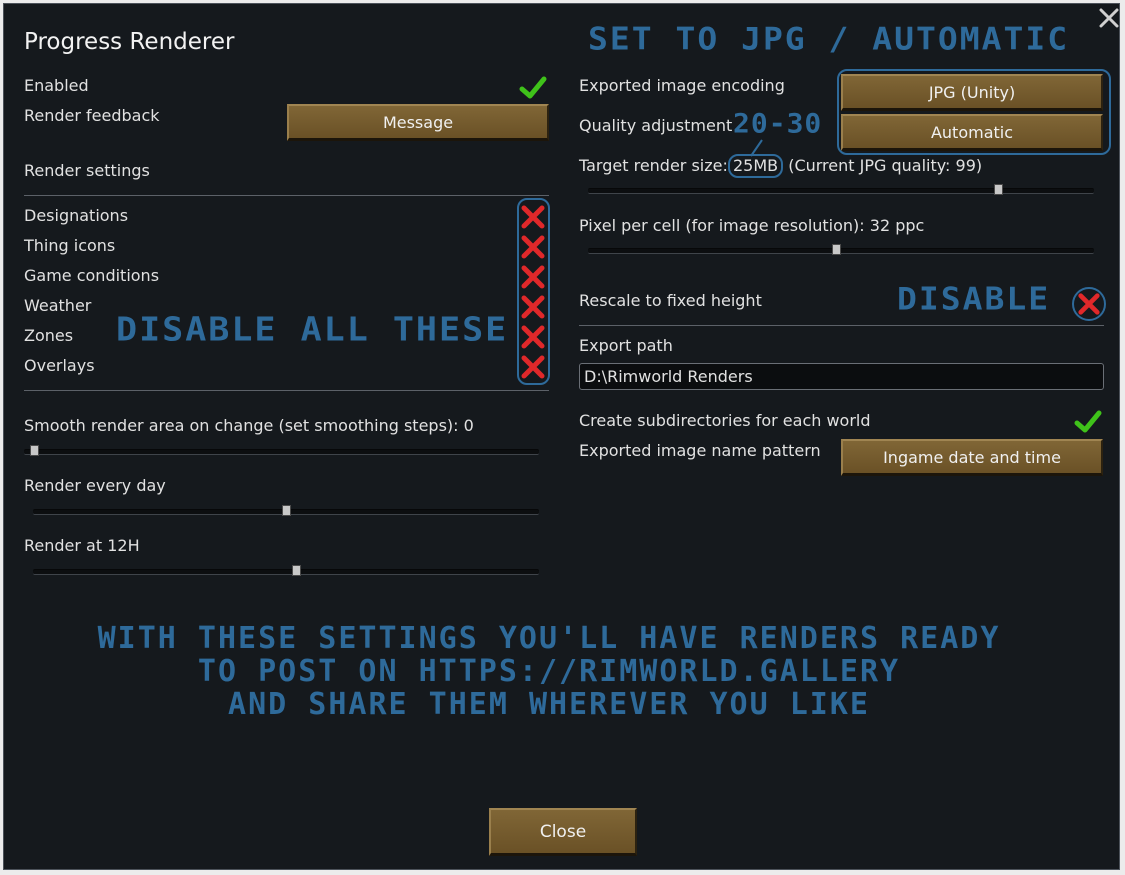  What do you see at coordinates (1108, 18) in the screenshot?
I see `close-x-icon` at bounding box center [1108, 18].